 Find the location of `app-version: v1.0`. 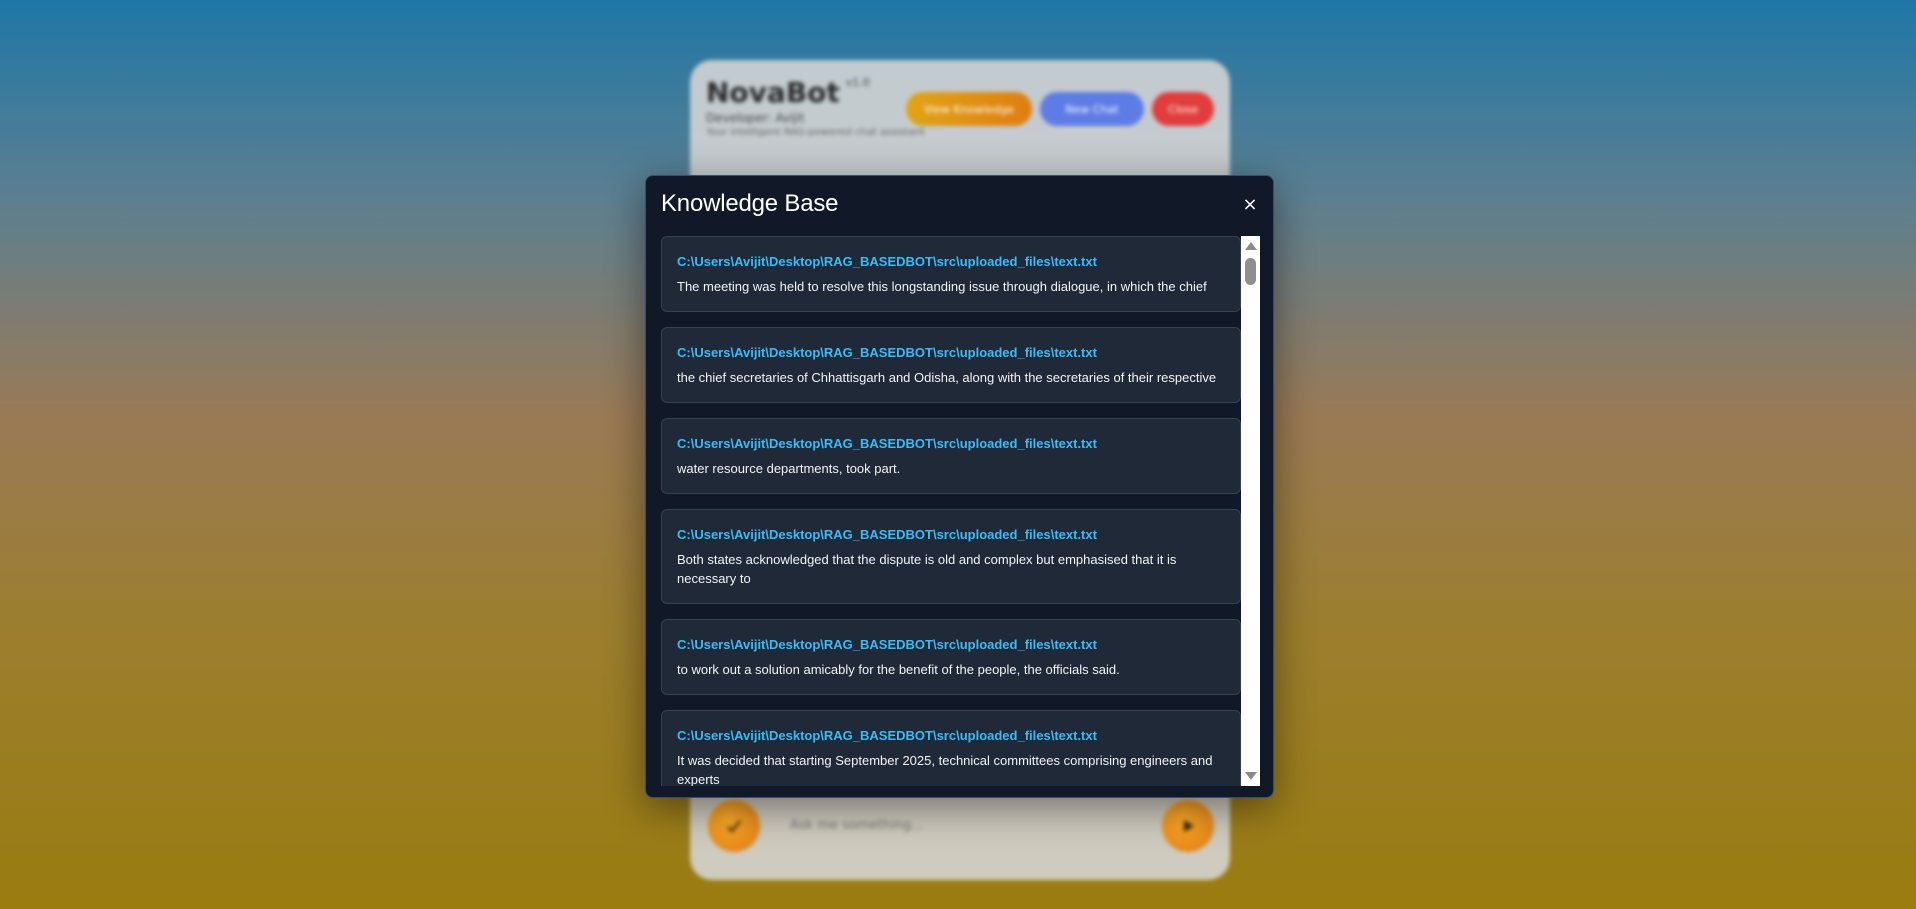

app-version: v1.0 is located at coordinates (857, 82).